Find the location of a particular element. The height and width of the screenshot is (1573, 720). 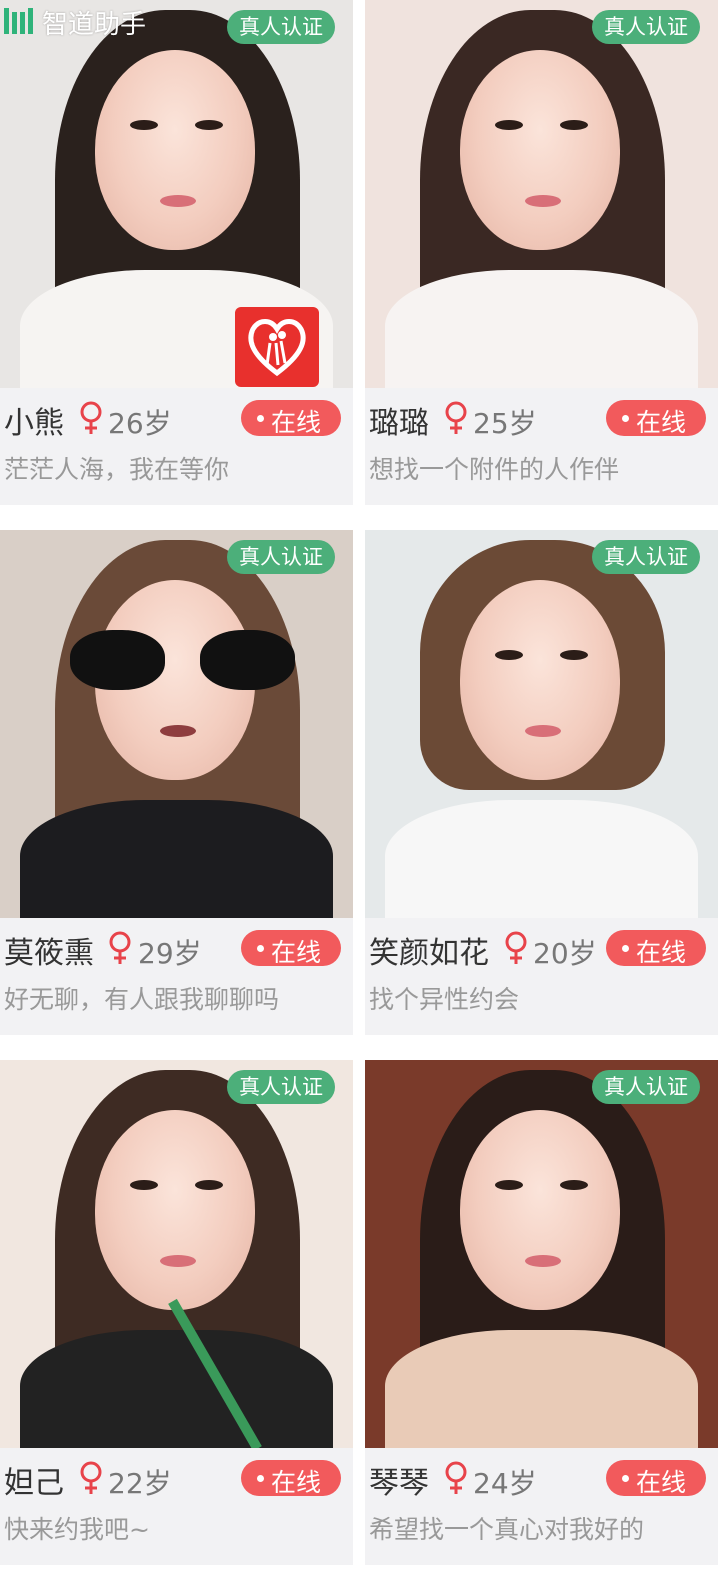

profile-info-row: 璐璐 25岁 在线 is located at coordinates (541, 418).